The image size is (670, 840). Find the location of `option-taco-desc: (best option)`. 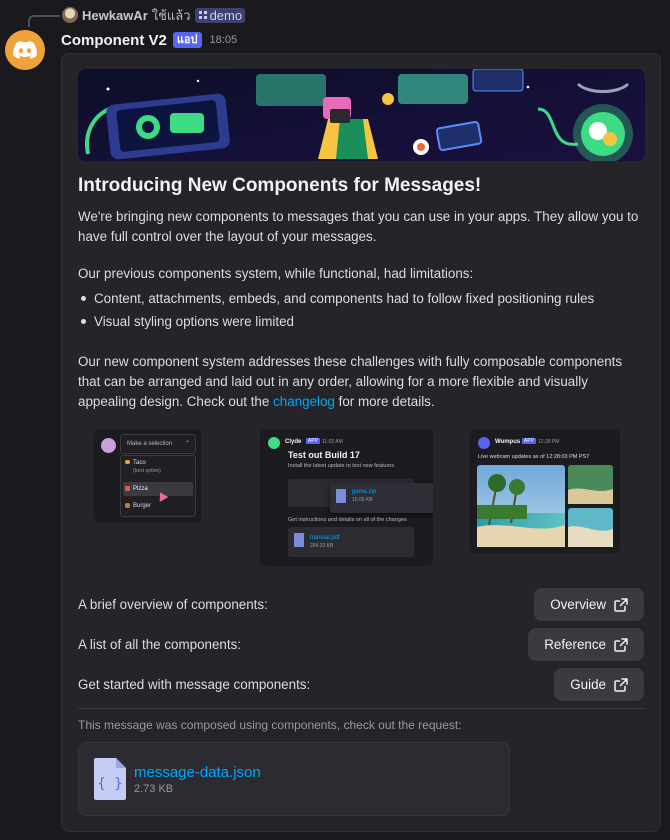

option-taco-desc: (best option) is located at coordinates (147, 471).